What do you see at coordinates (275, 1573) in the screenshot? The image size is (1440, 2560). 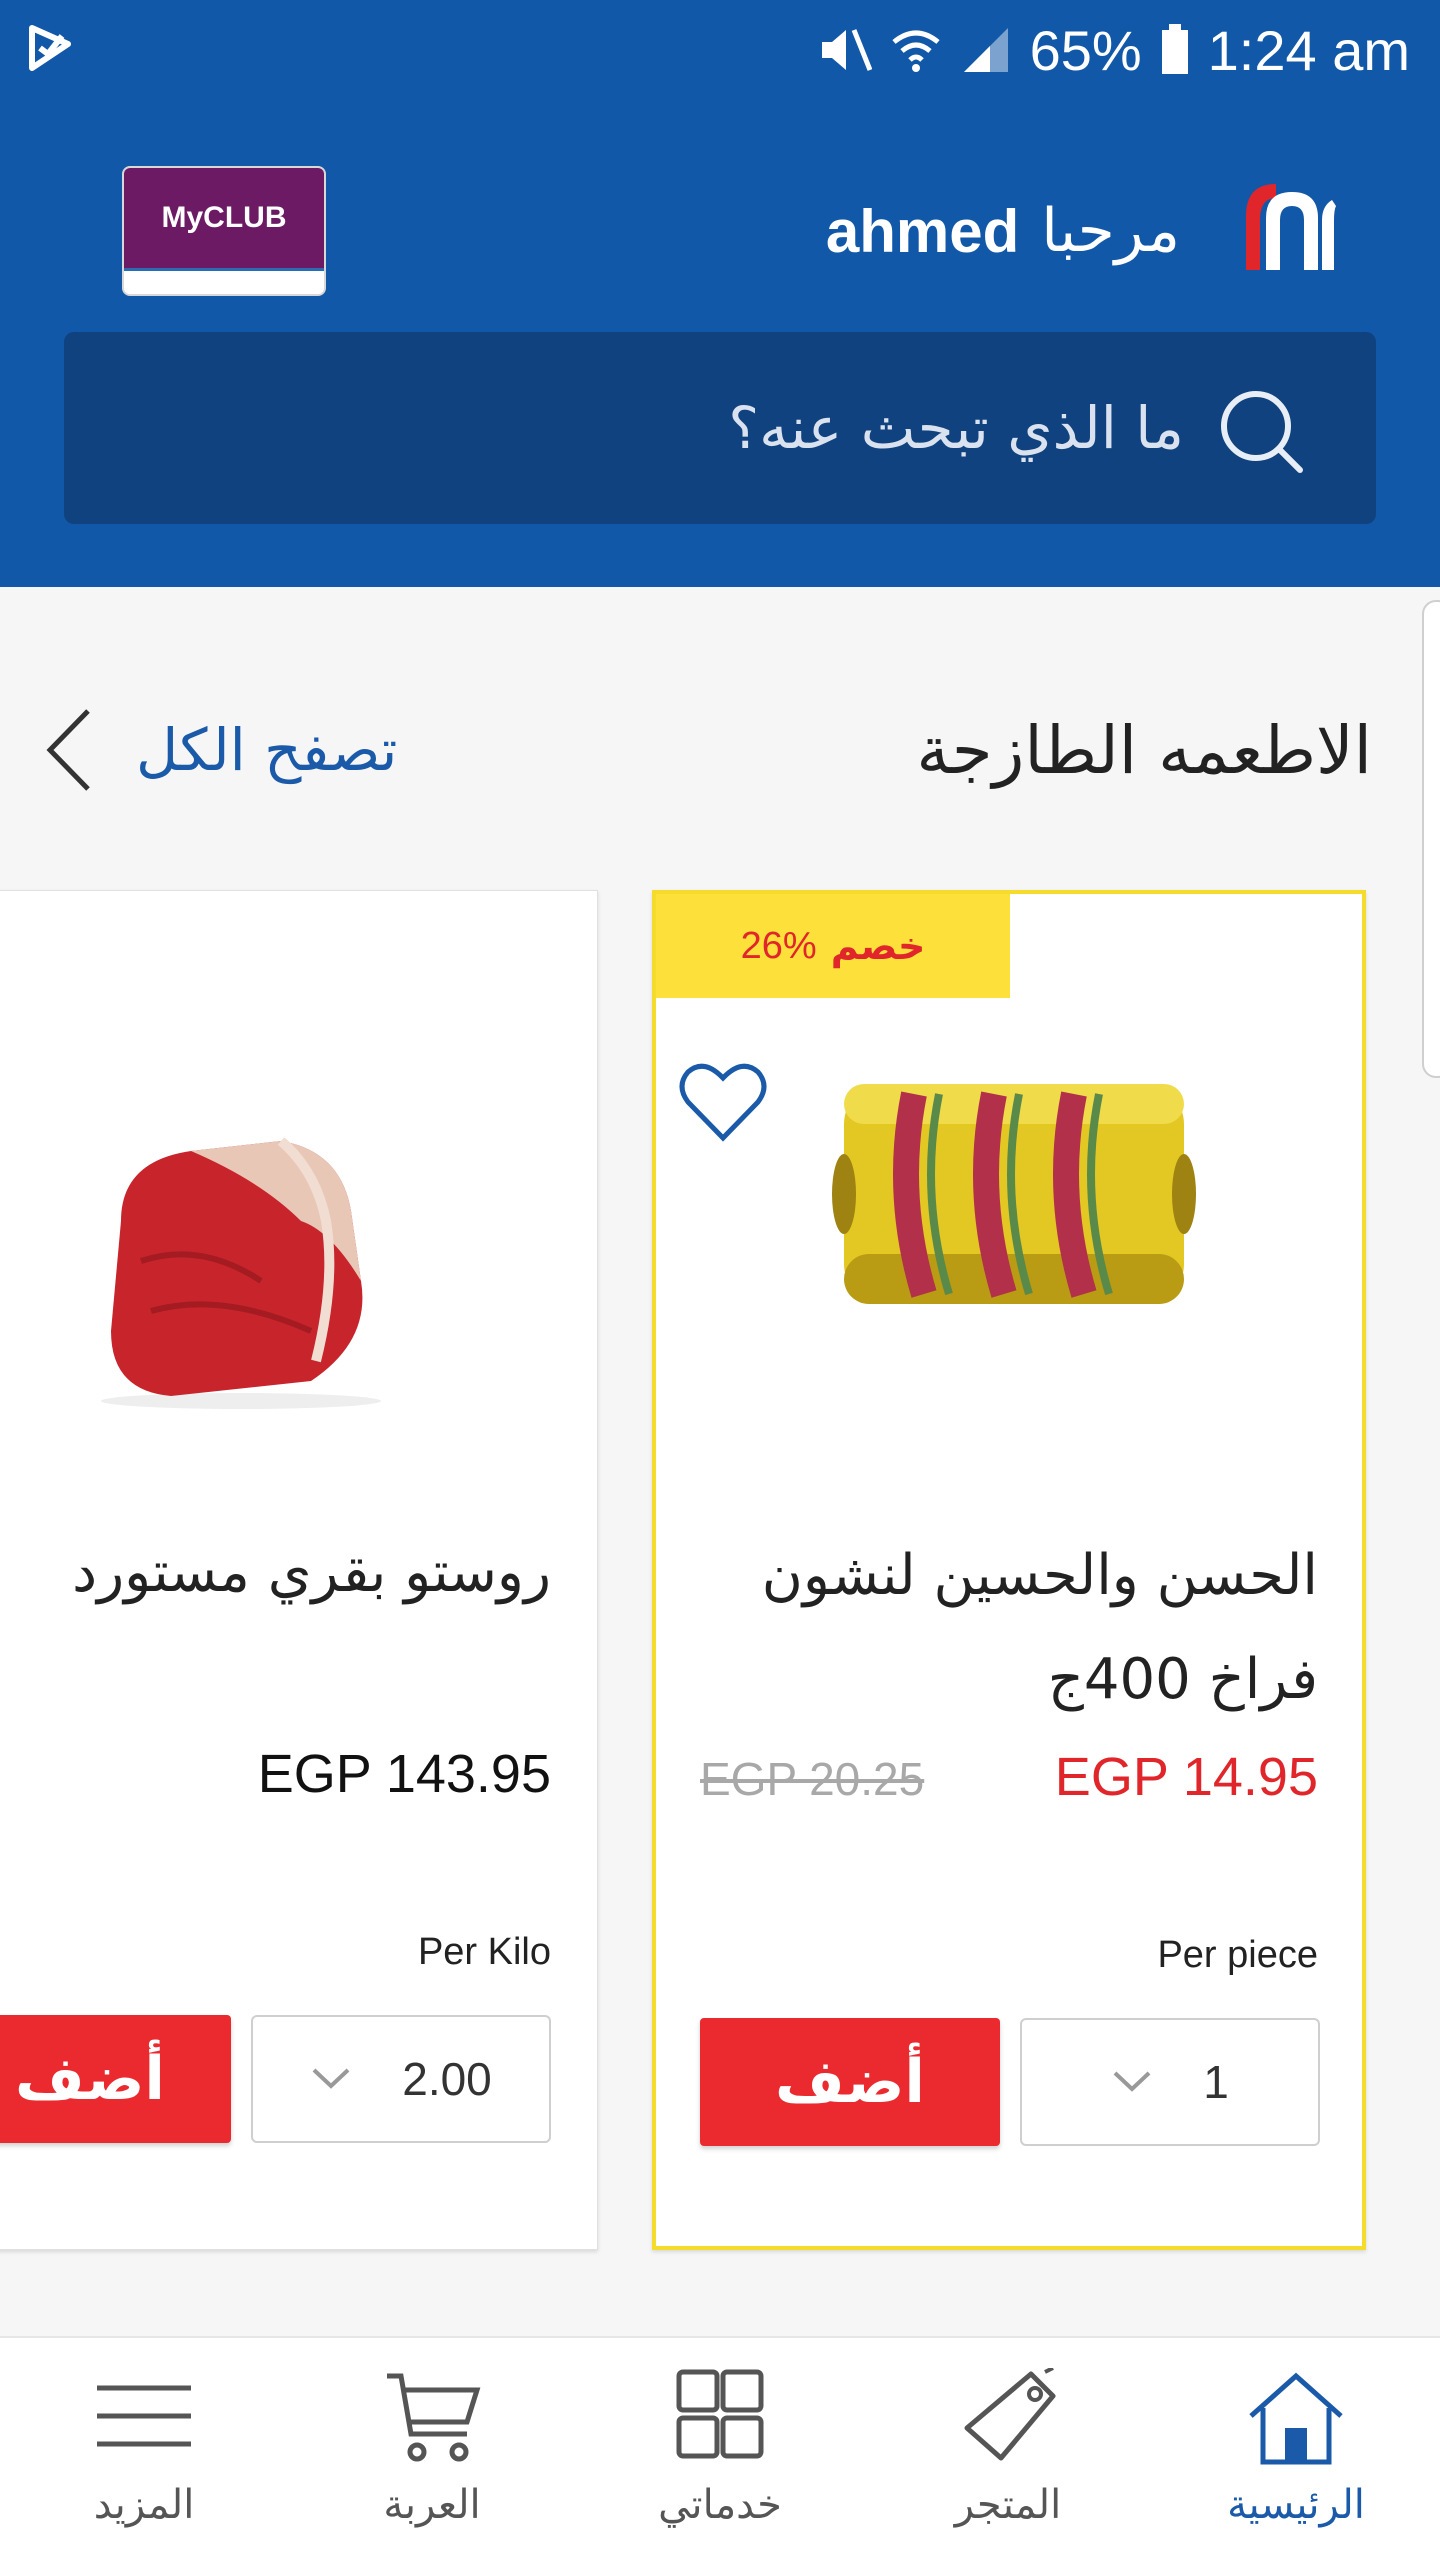 I see `product-name: روستو بقري مستورد` at bounding box center [275, 1573].